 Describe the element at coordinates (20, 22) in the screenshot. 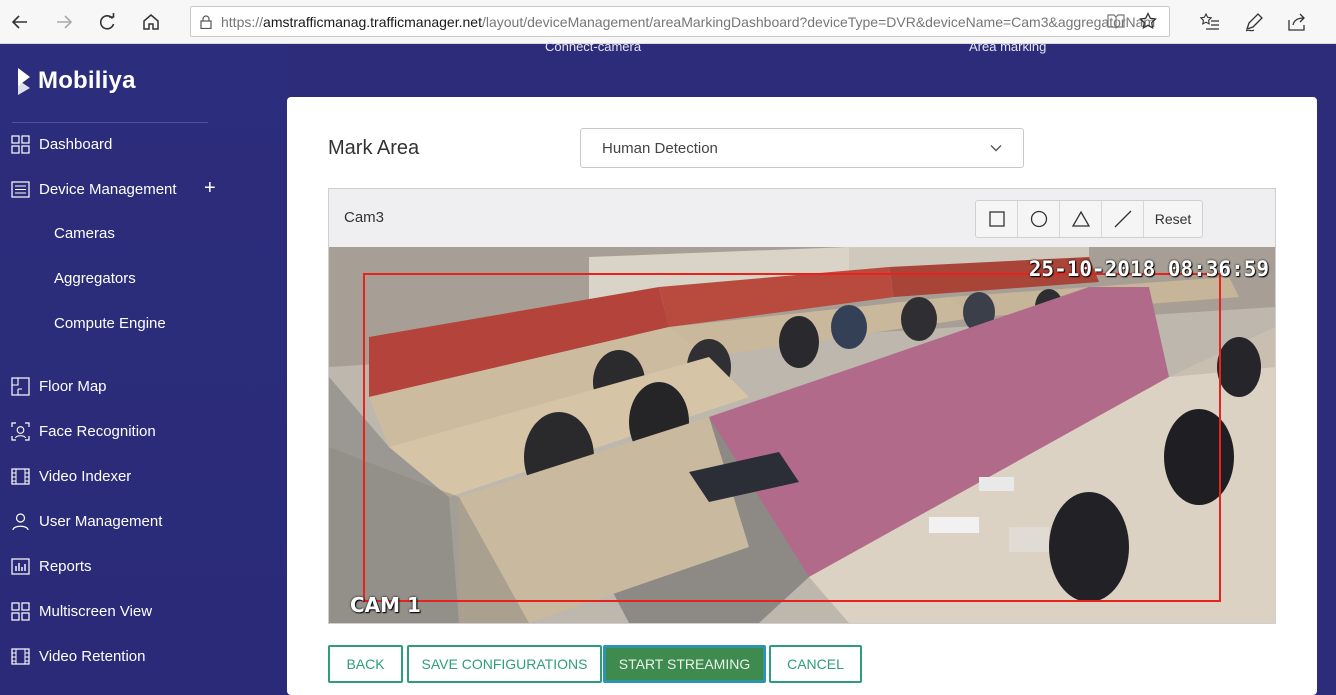

I see `back-arrow-icon` at that location.